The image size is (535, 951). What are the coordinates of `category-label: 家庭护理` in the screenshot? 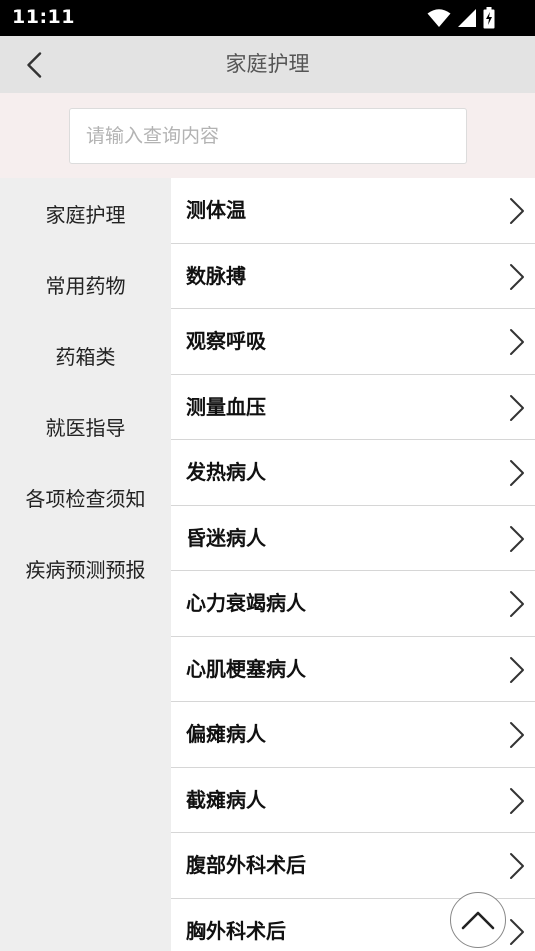 It's located at (85, 215).